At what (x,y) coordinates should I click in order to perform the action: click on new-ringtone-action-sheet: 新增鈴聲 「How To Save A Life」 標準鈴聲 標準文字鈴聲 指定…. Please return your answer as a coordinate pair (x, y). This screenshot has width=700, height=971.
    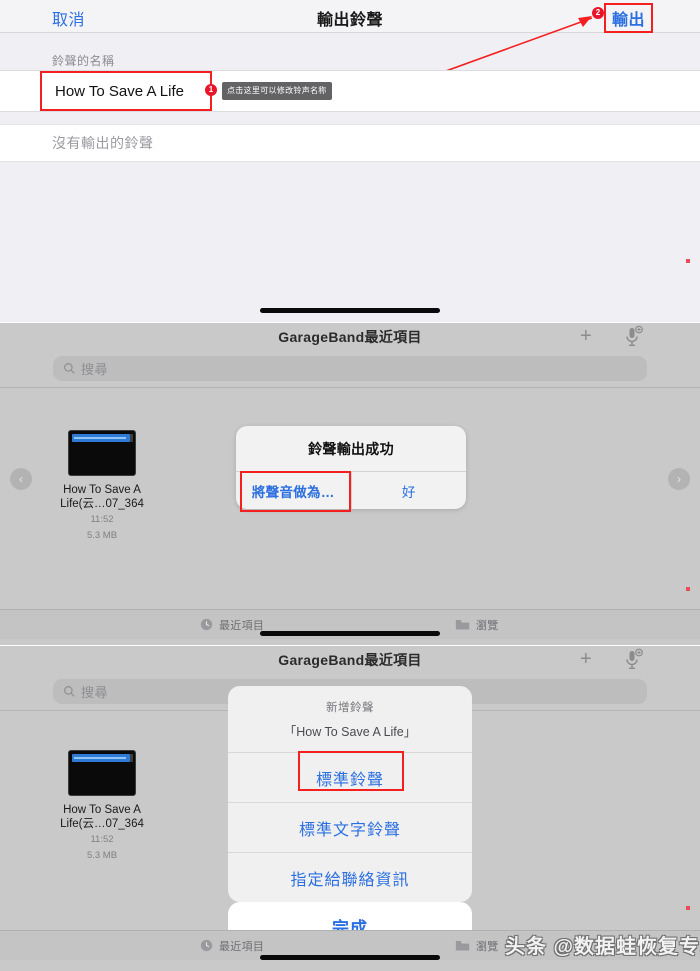
    Looking at the image, I should click on (350, 794).